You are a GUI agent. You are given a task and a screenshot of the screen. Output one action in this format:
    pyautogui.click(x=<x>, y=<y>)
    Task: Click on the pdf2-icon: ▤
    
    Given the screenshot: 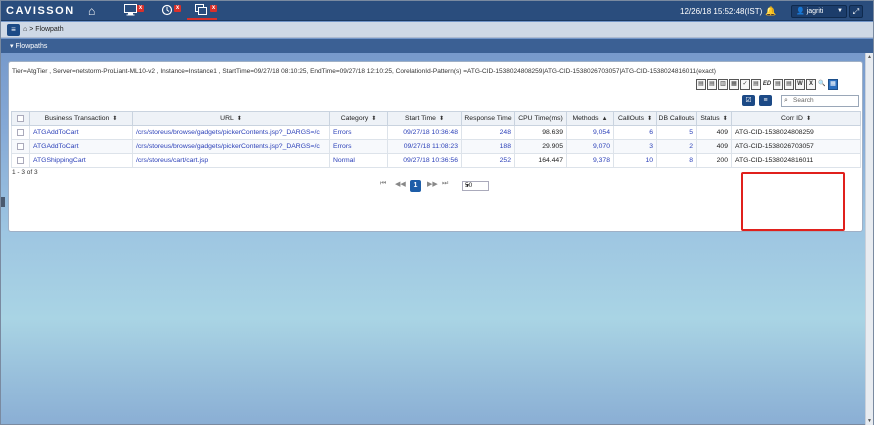 What is the action you would take?
    pyautogui.click(x=789, y=84)
    